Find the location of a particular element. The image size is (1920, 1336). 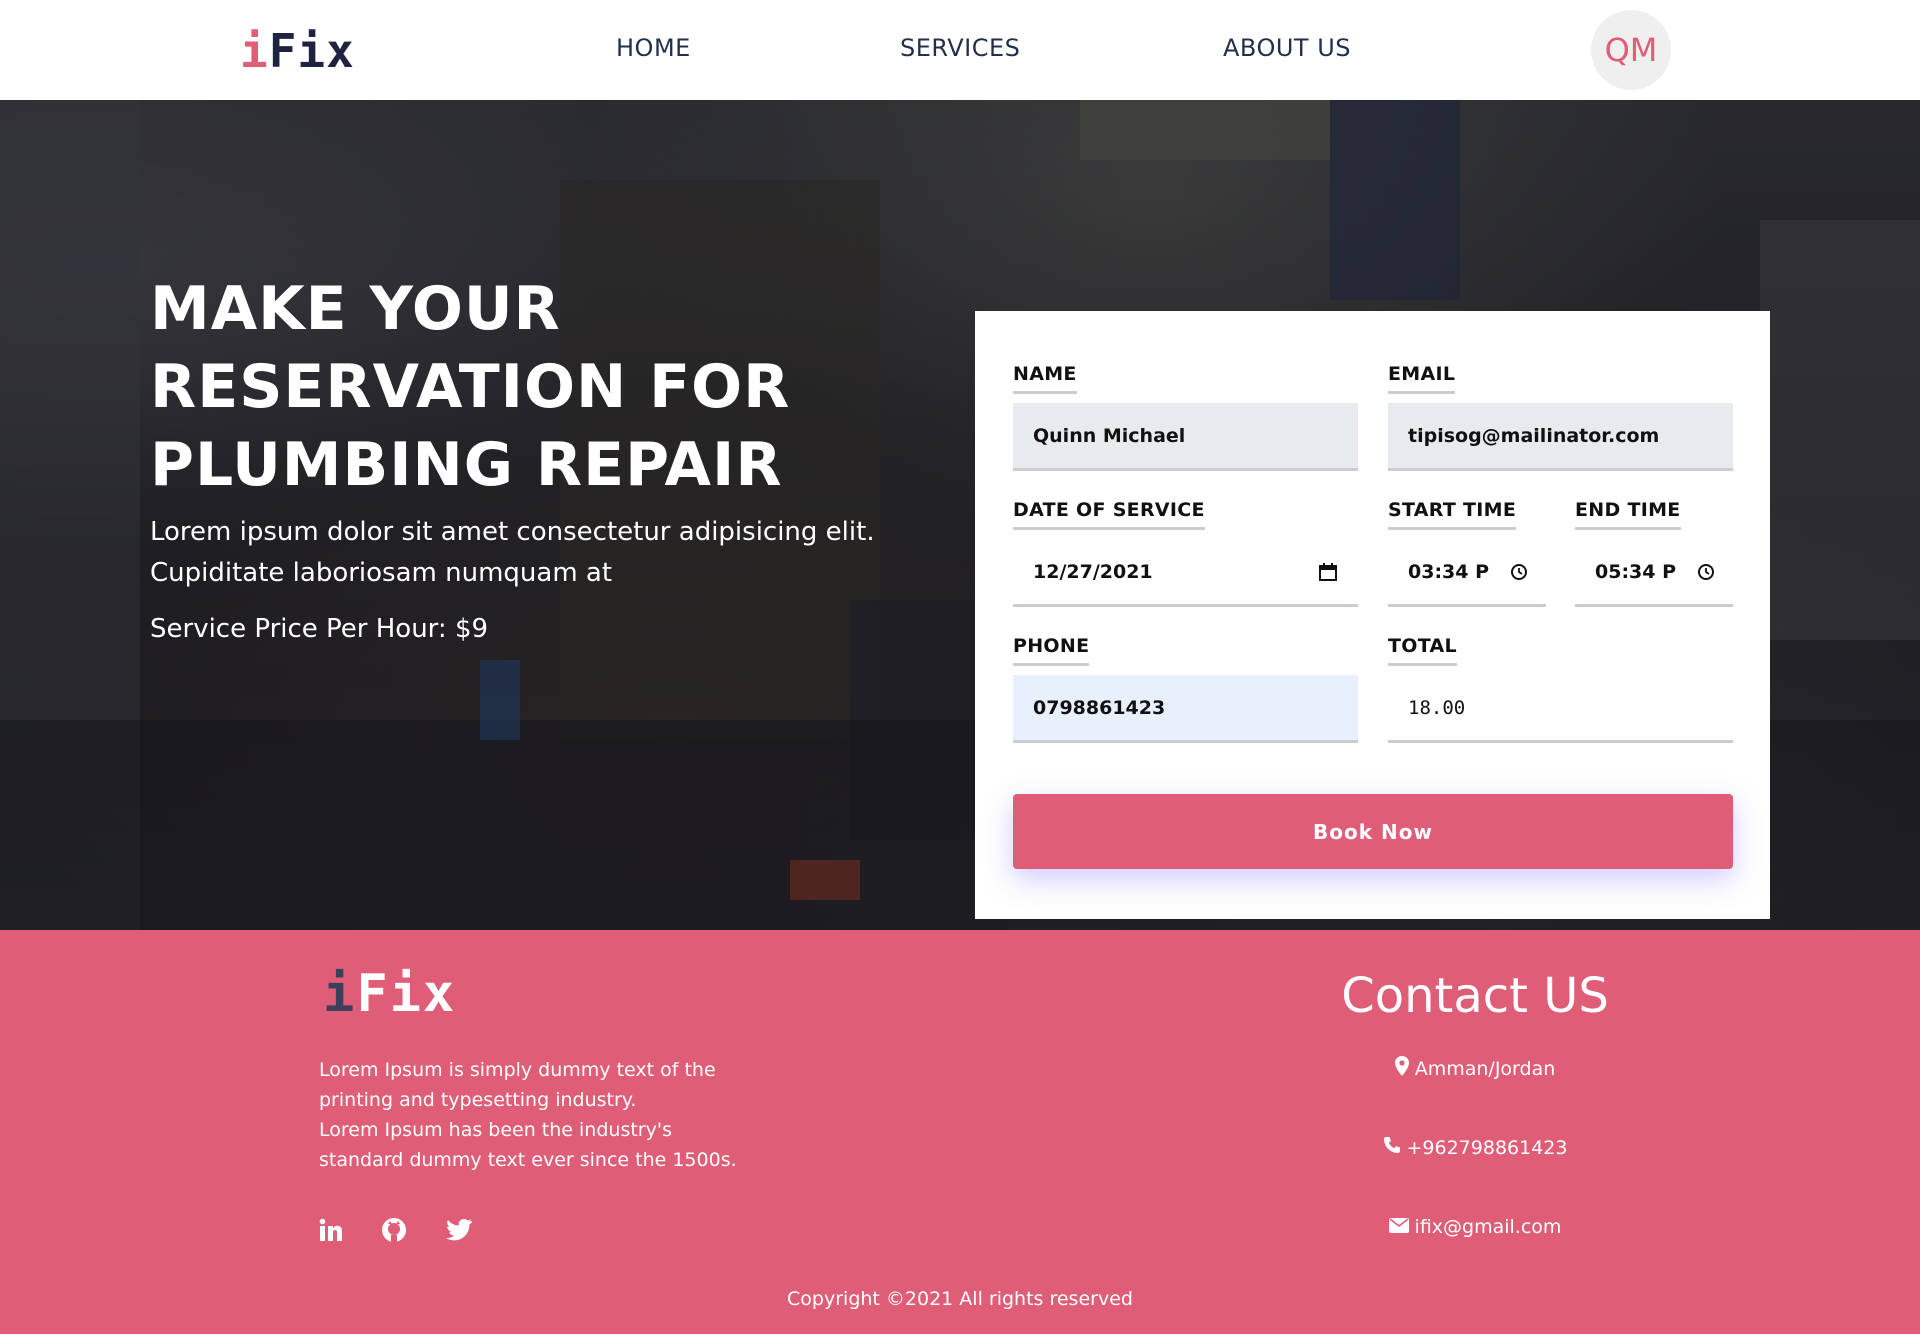

footer-logo-text: Fix is located at coordinates (406, 994).